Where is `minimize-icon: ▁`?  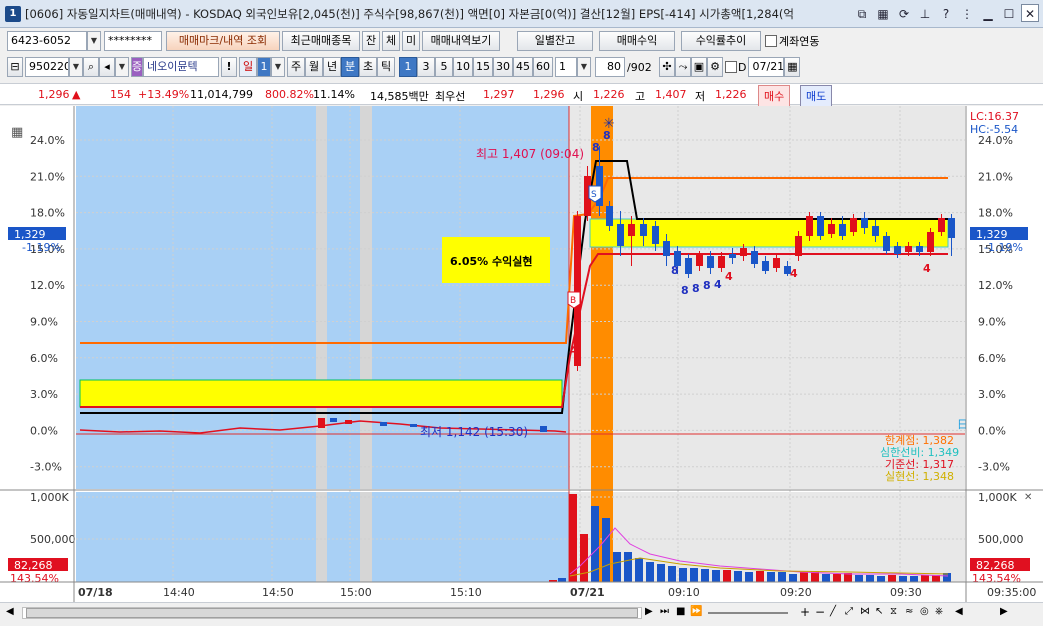 minimize-icon: ▁ is located at coordinates (988, 13).